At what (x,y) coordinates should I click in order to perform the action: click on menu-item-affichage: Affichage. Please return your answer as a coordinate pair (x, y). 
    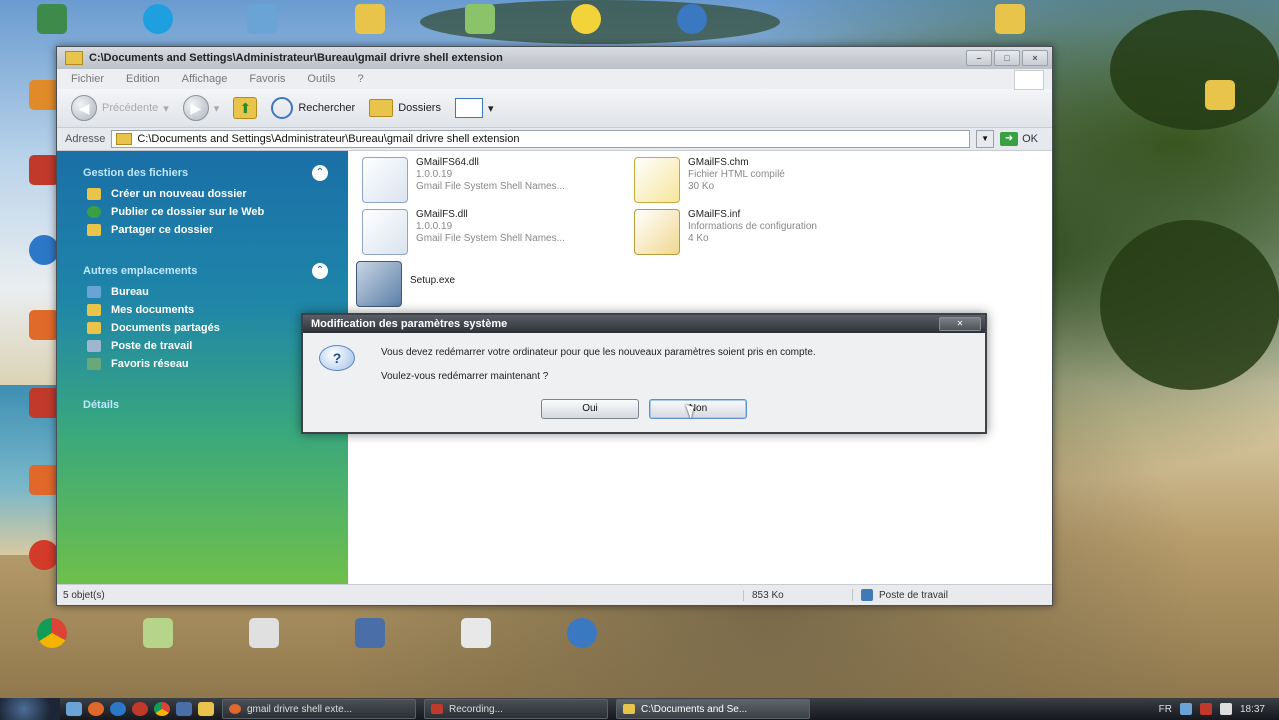
    Looking at the image, I should click on (205, 79).